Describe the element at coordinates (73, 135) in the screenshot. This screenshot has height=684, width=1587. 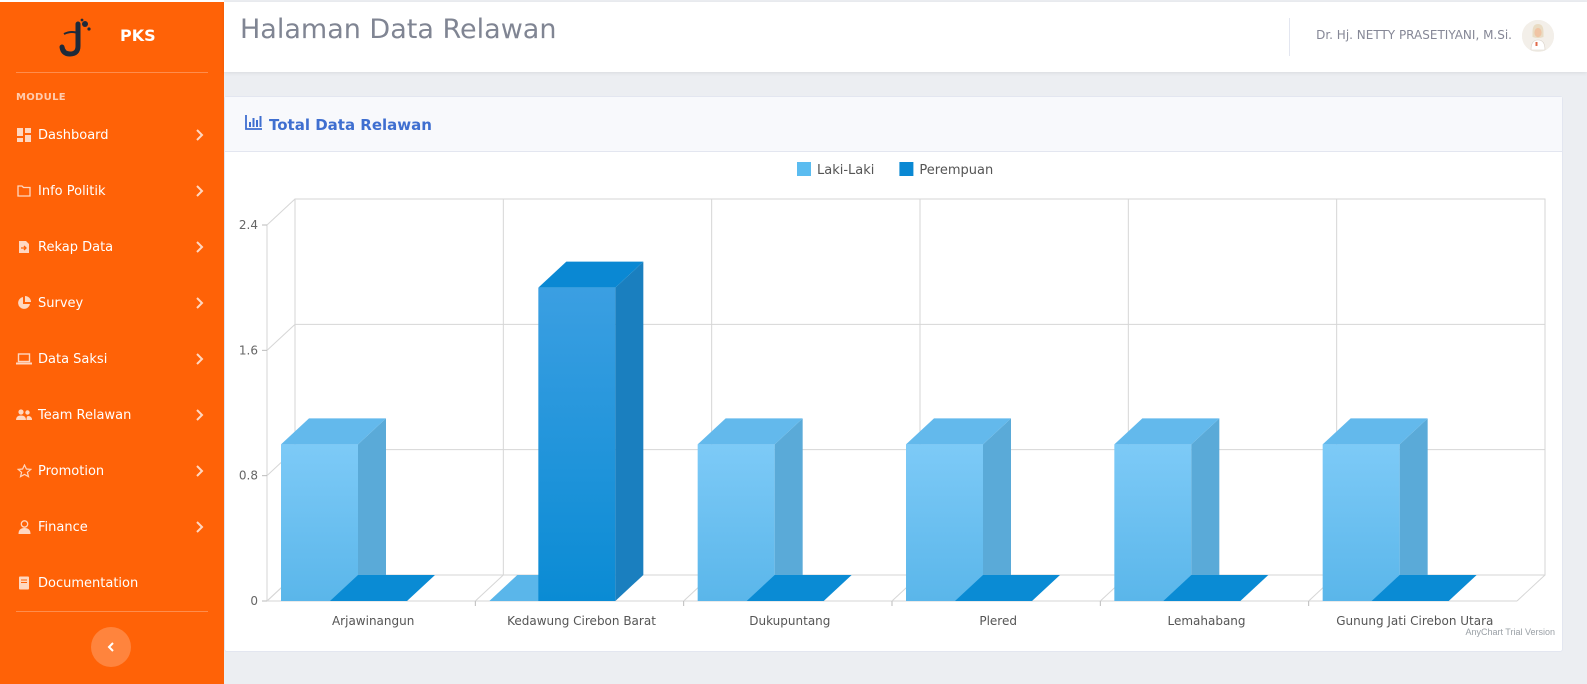
I see `sidebar-item-label: Dashboard` at that location.